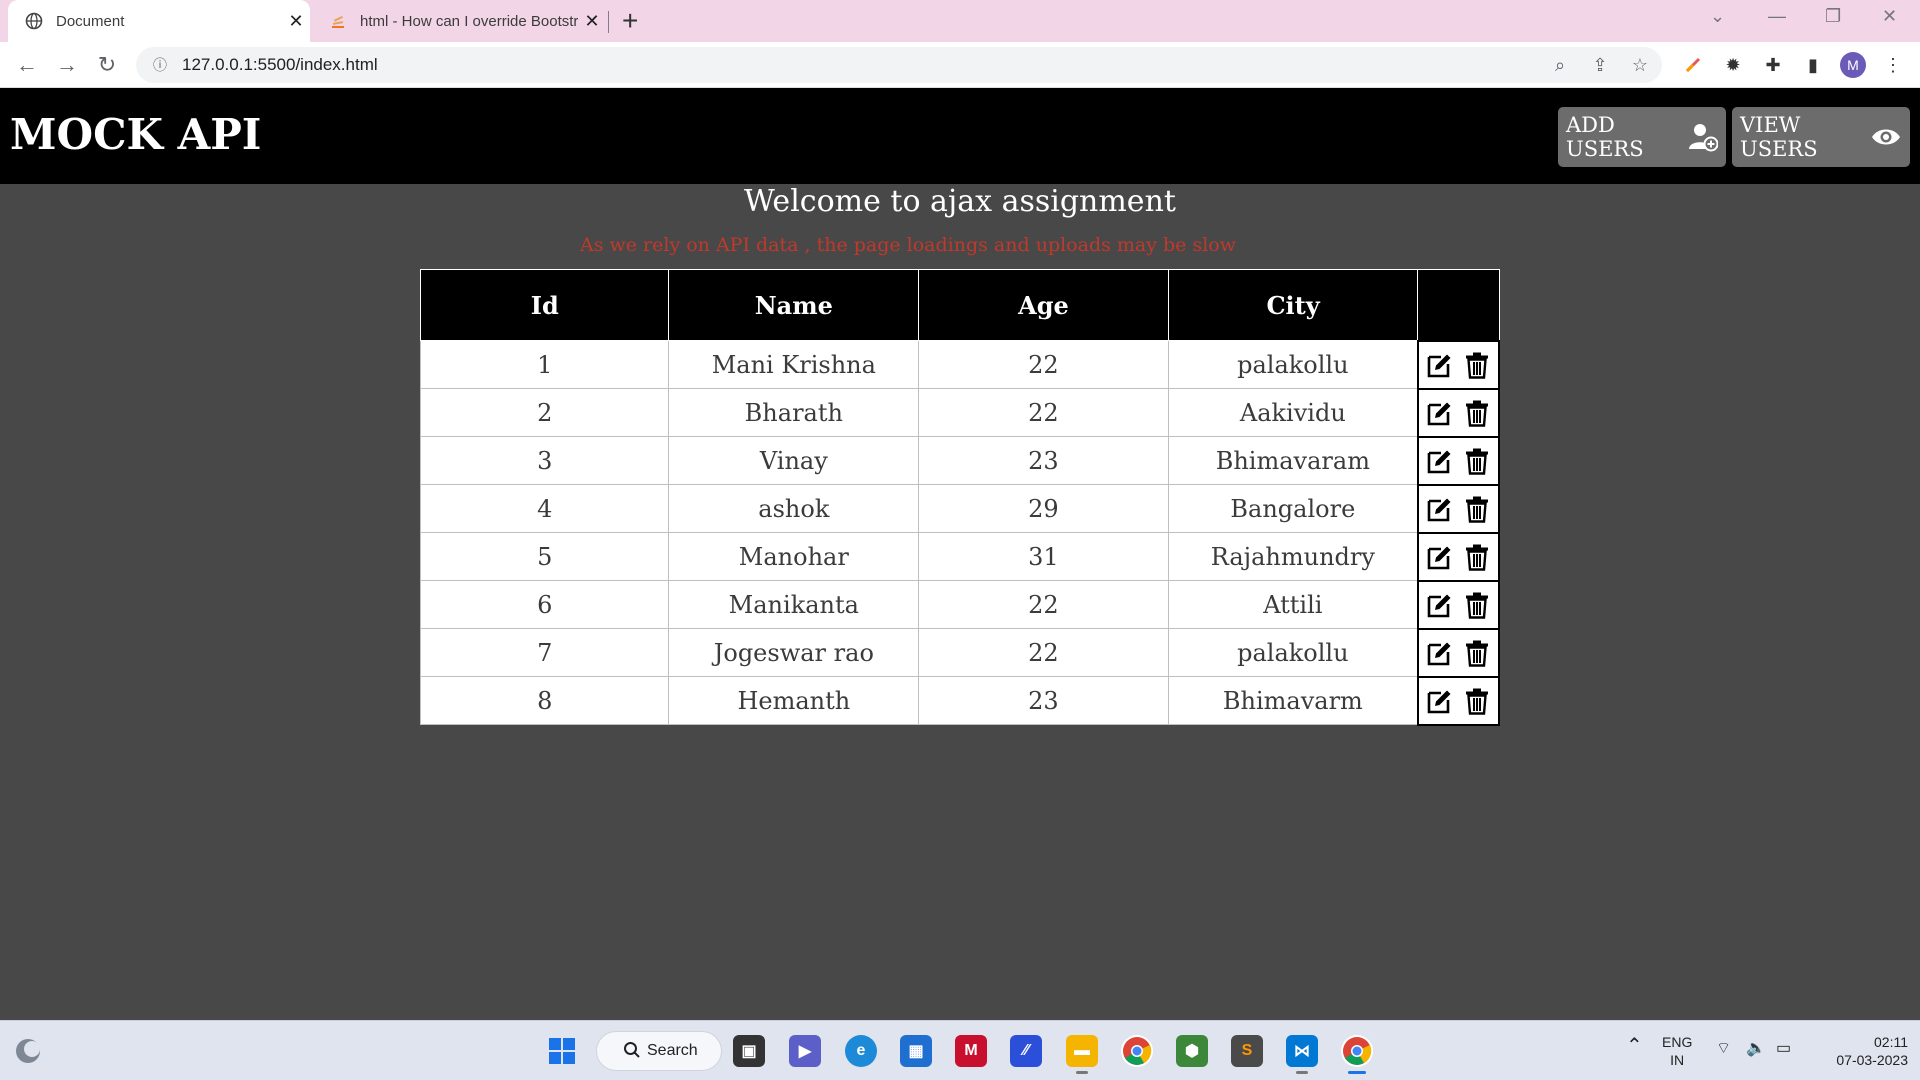  What do you see at coordinates (1640, 65) in the screenshot?
I see `bookmark-star-icon: ☆` at bounding box center [1640, 65].